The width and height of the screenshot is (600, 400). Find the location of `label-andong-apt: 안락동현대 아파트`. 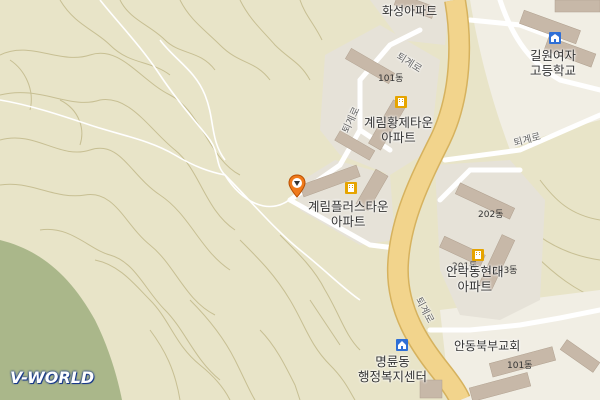

label-andong-apt: 안락동현대 아파트 is located at coordinates (475, 279).